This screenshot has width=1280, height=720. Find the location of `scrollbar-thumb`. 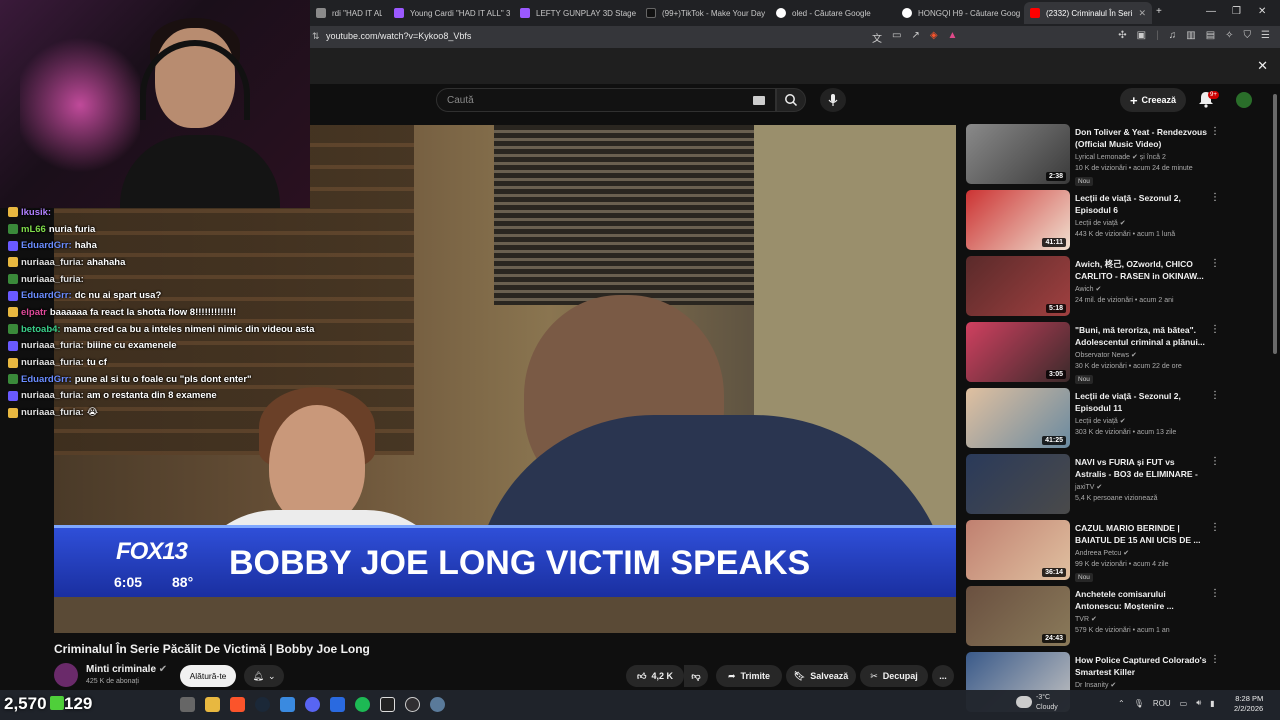

scrollbar-thumb is located at coordinates (1275, 224).